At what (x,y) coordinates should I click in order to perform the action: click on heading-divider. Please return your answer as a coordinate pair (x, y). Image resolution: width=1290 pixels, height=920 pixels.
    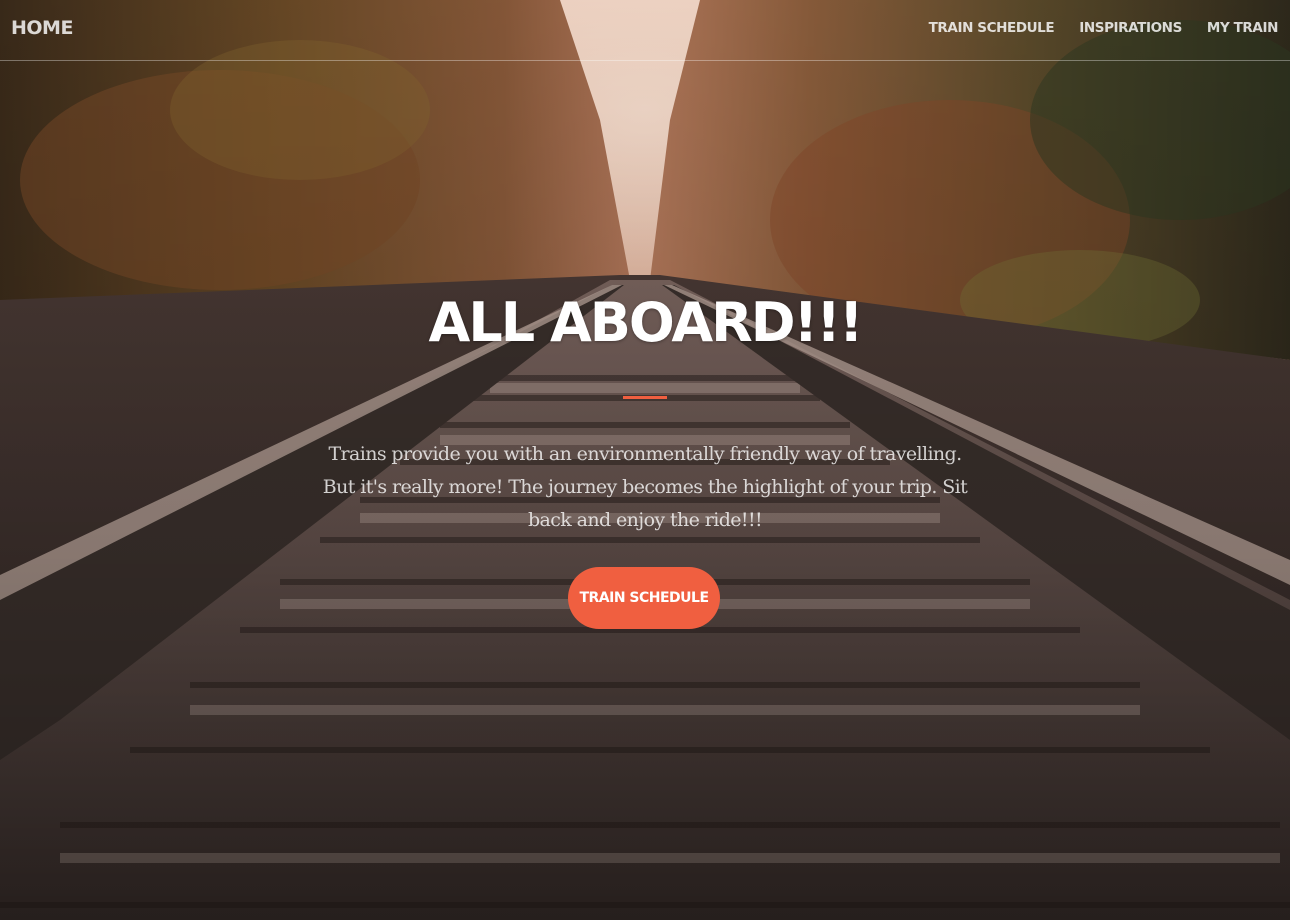
    Looking at the image, I should click on (645, 397).